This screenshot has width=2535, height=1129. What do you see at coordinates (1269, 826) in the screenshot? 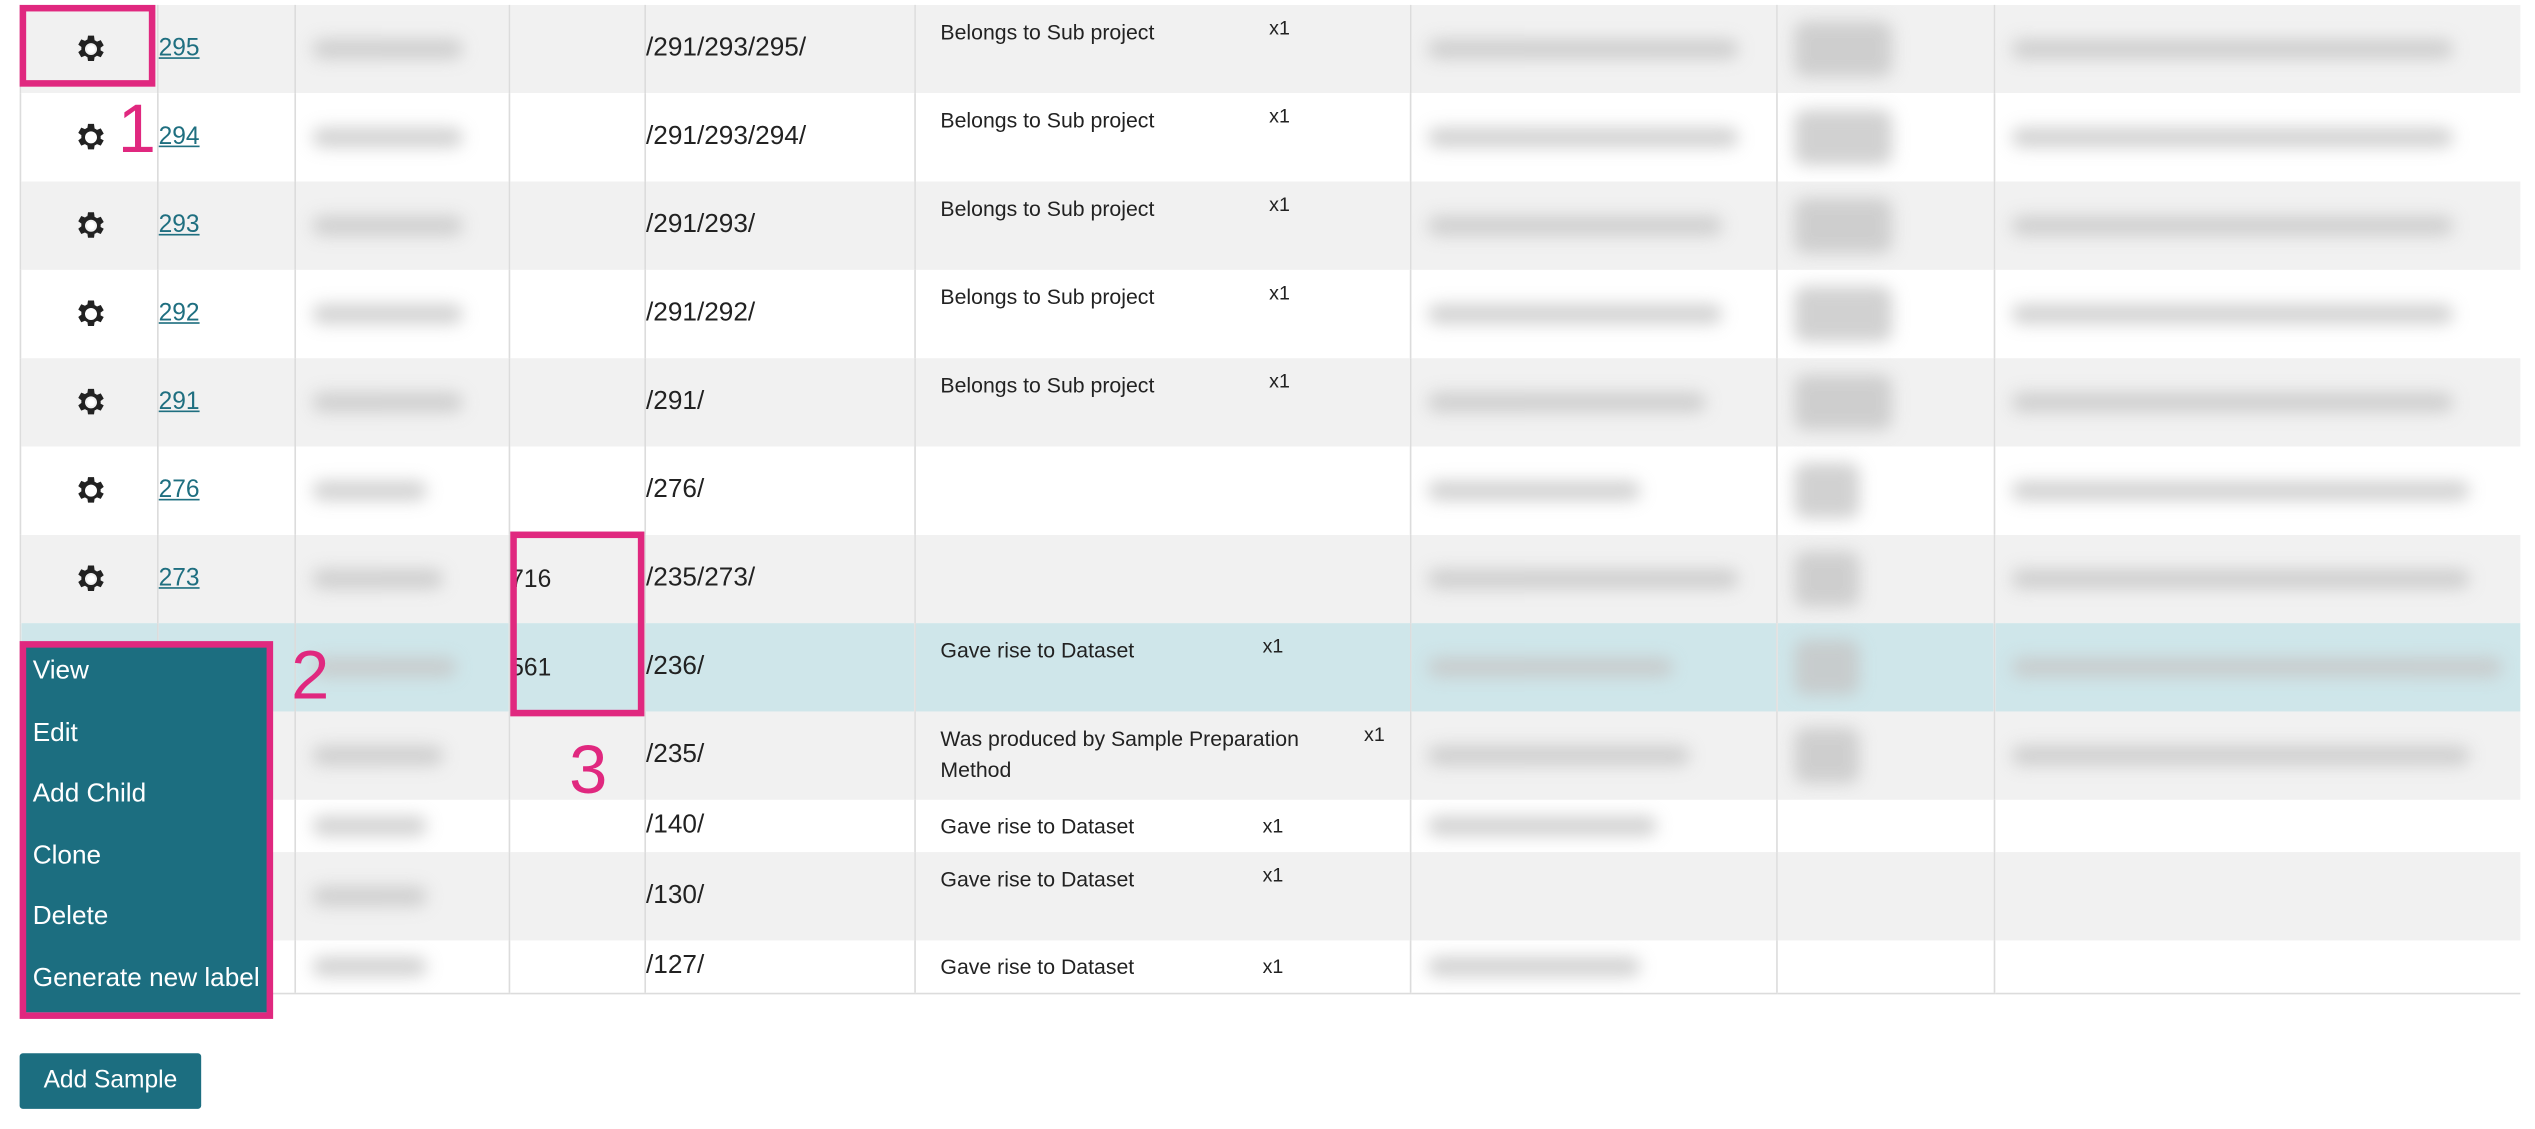
I see `table-row: /140/Gave rise to Dataset x1` at bounding box center [1269, 826].